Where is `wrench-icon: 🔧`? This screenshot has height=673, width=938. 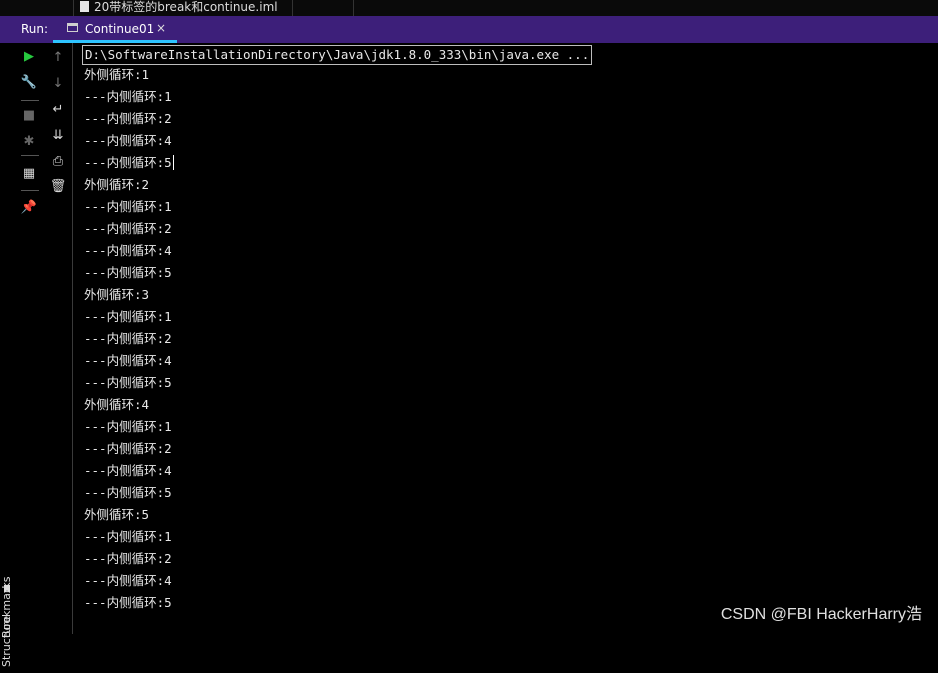
wrench-icon: 🔧 is located at coordinates (29, 83).